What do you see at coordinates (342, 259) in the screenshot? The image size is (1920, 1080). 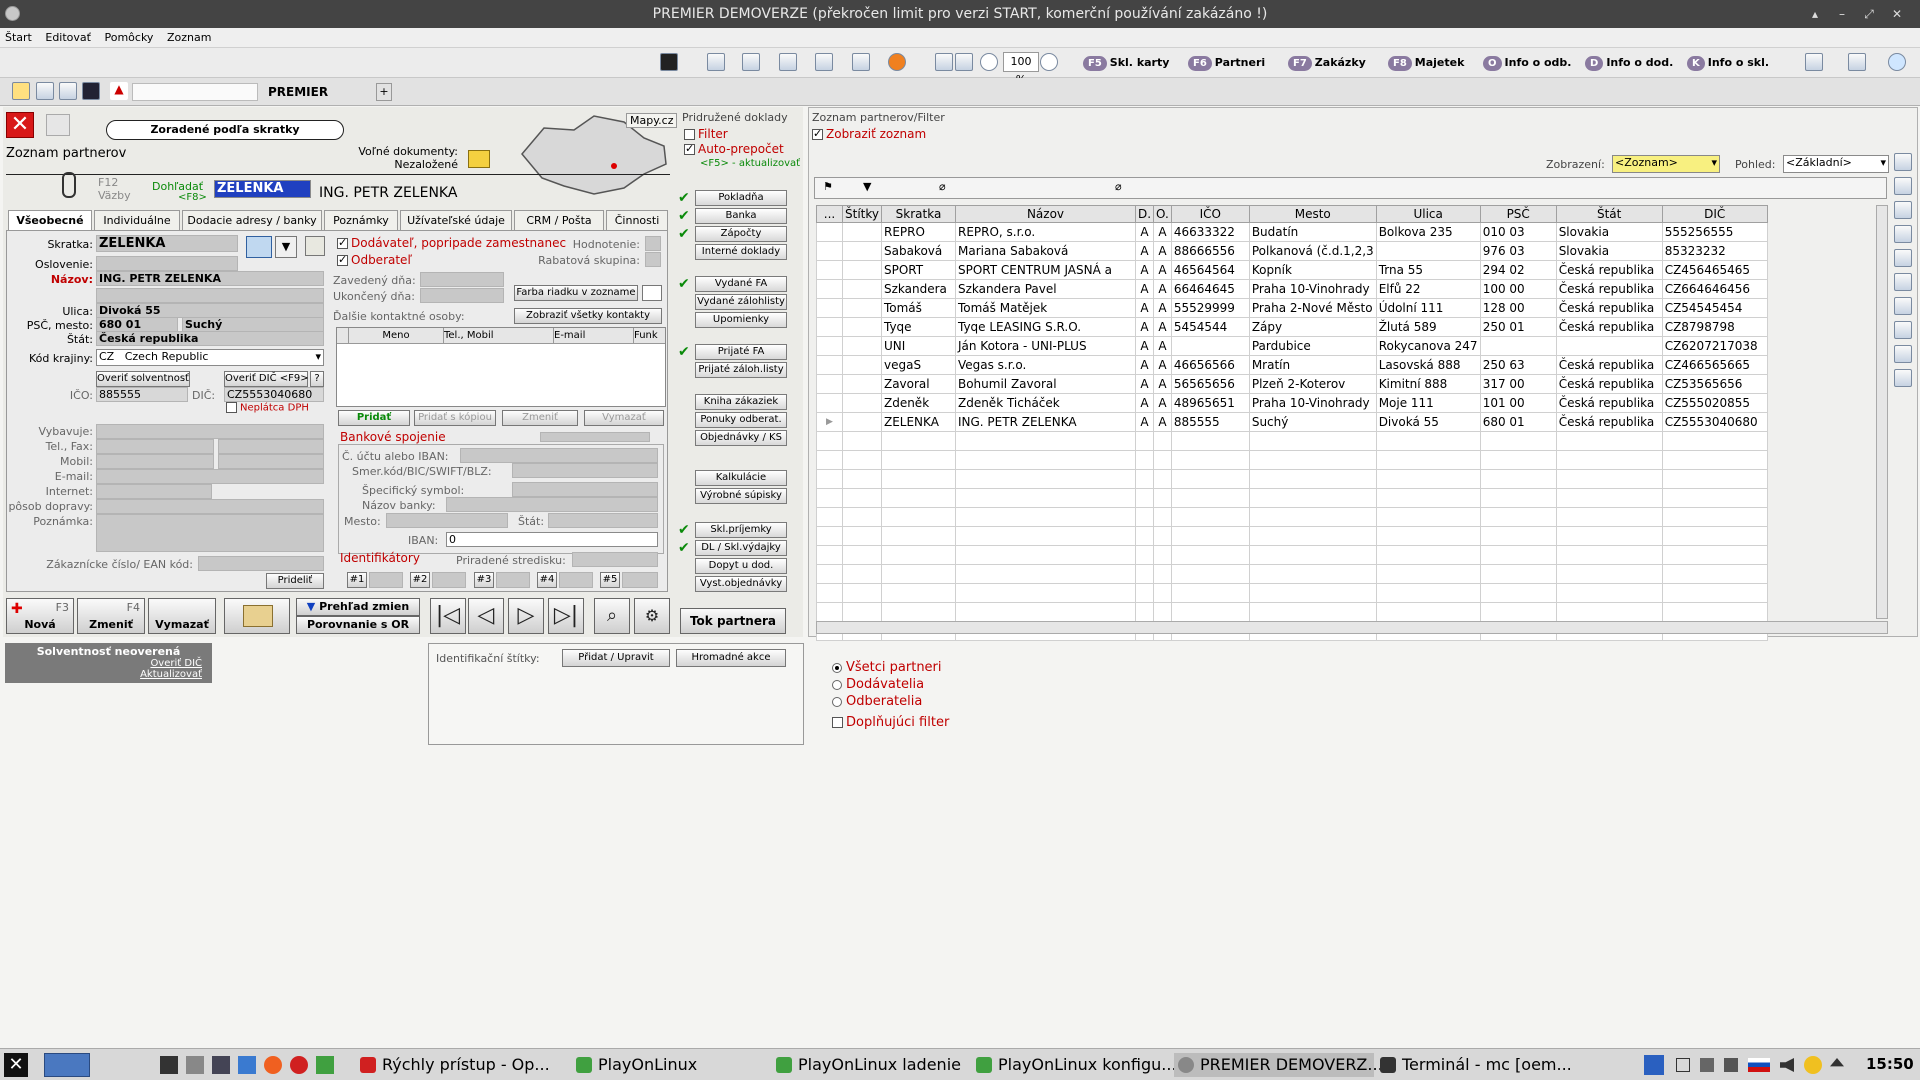 I see `customer-checkbox` at bounding box center [342, 259].